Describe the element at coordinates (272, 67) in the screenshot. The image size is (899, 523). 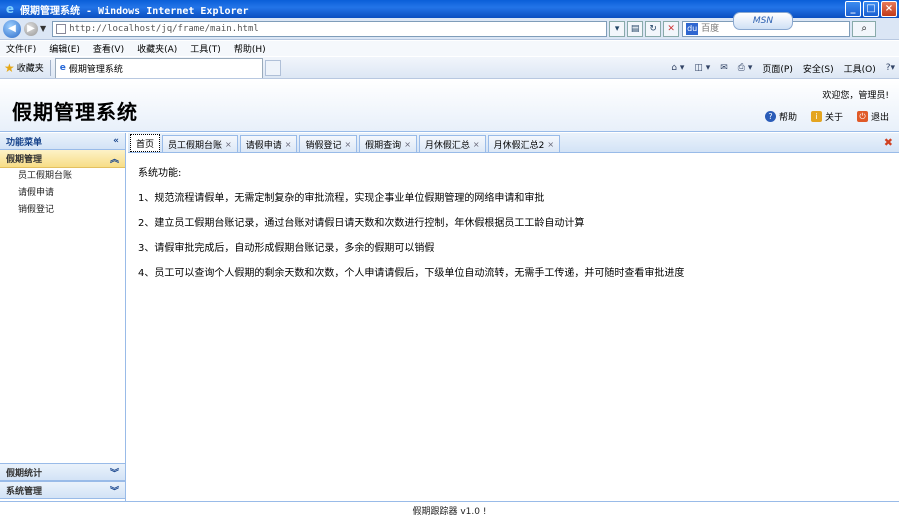
I see `new-tab-button` at that location.